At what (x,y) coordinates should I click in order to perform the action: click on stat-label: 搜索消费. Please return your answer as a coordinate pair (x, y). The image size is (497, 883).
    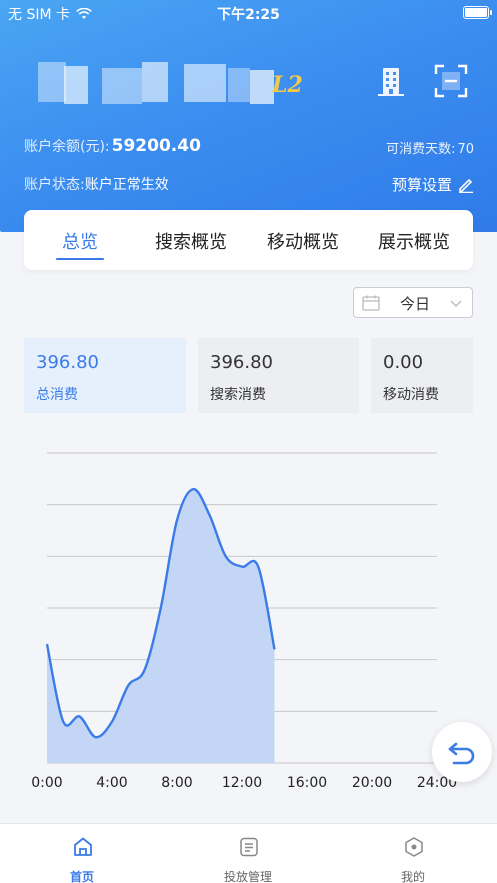
    Looking at the image, I should click on (238, 395).